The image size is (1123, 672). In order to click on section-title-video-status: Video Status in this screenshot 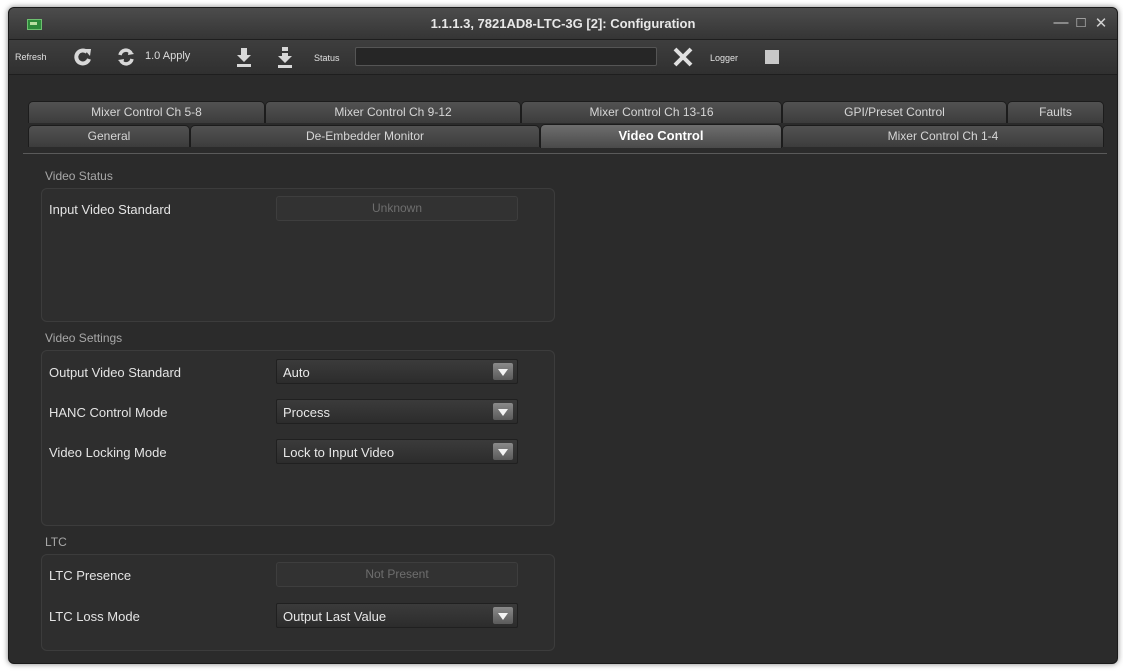, I will do `click(79, 176)`.